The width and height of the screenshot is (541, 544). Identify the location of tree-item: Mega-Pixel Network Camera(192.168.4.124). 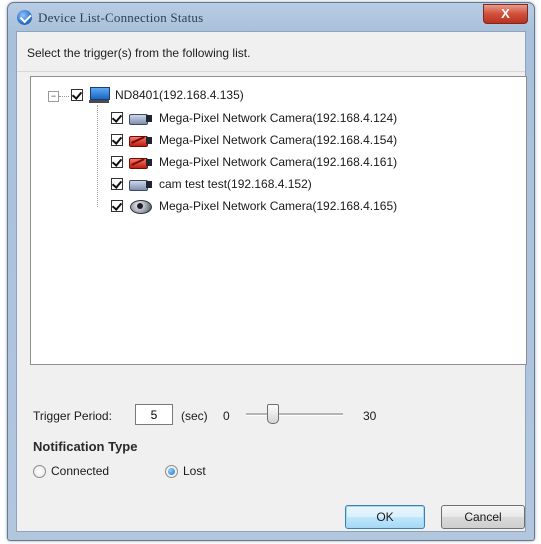
(254, 118).